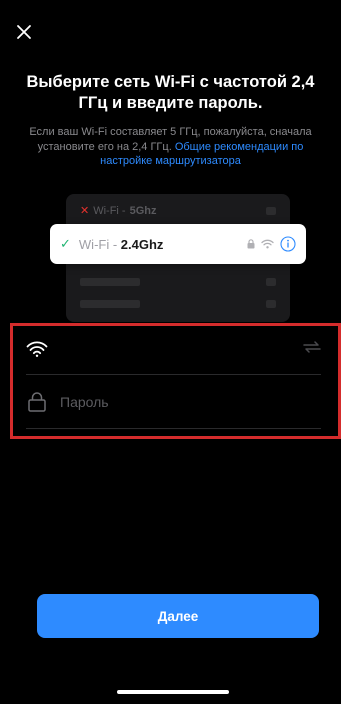 The width and height of the screenshot is (341, 704). I want to click on swap-network-button, so click(312, 349).